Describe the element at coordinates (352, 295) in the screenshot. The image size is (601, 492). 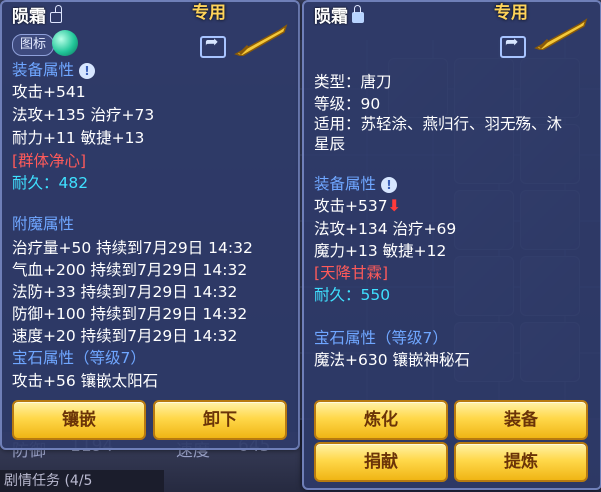
I see `durability: 耐久：550` at that location.